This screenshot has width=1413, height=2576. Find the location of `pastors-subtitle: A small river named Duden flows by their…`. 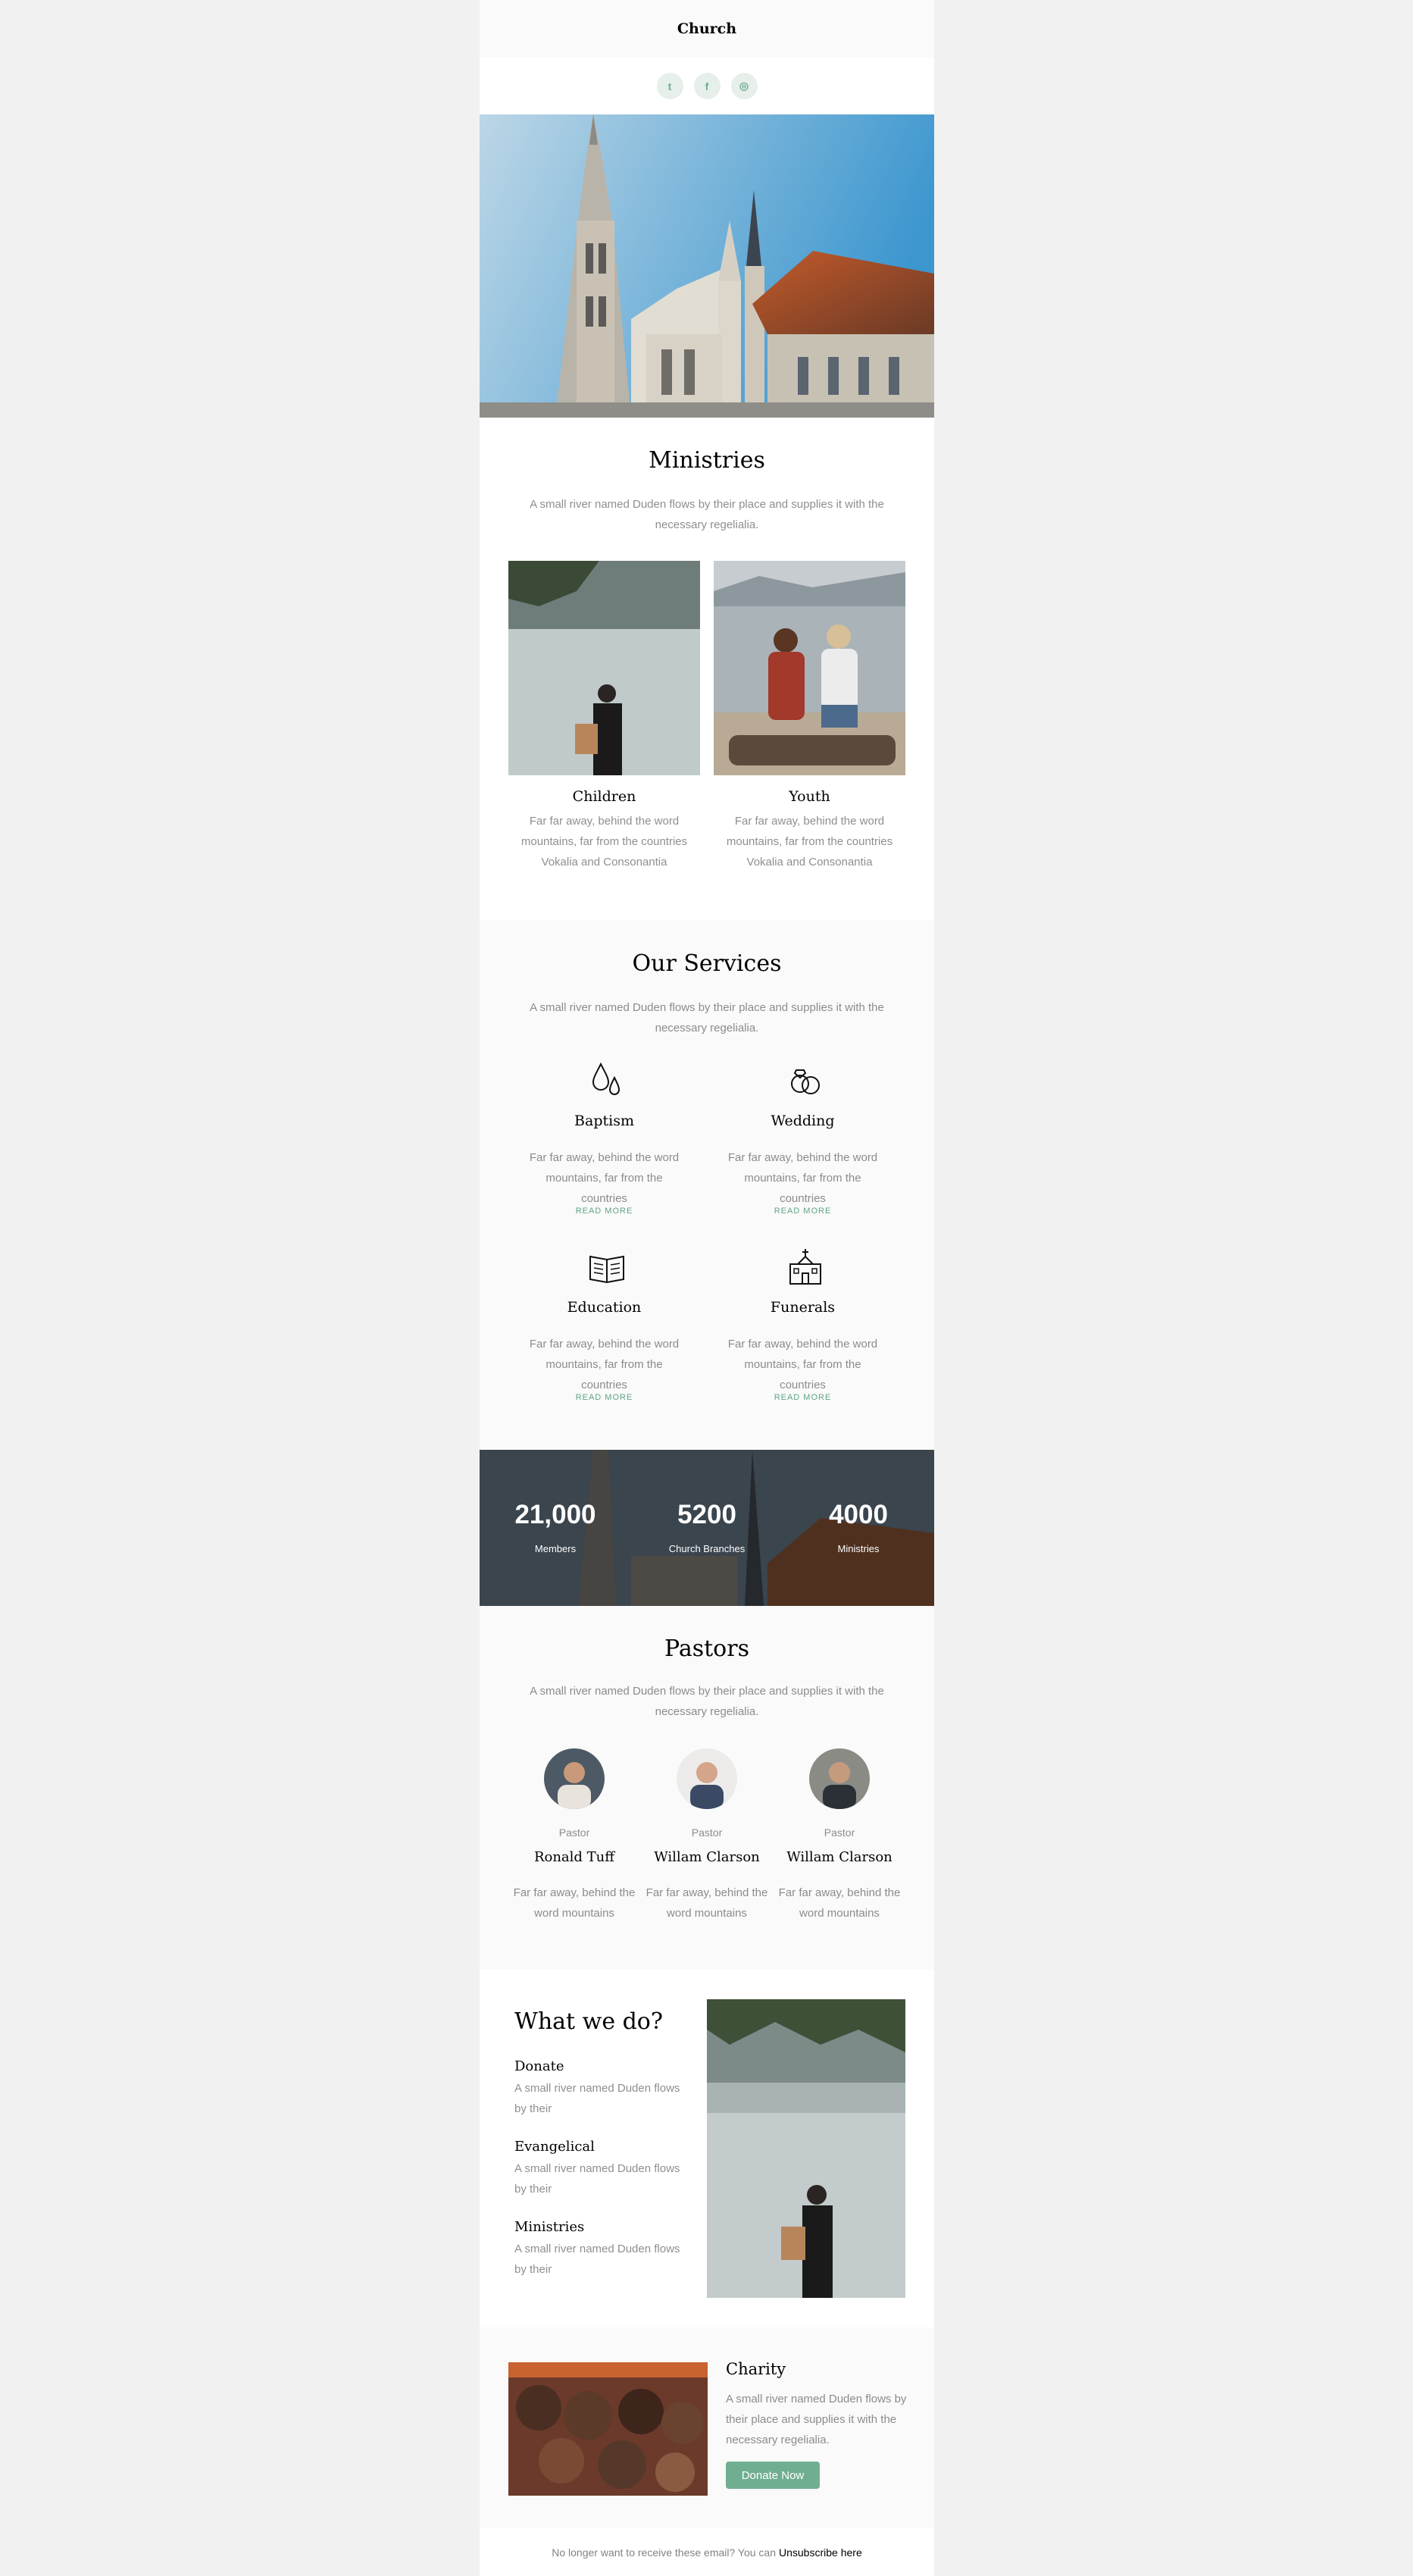

pastors-subtitle: A small river named Duden flows by their… is located at coordinates (707, 1701).